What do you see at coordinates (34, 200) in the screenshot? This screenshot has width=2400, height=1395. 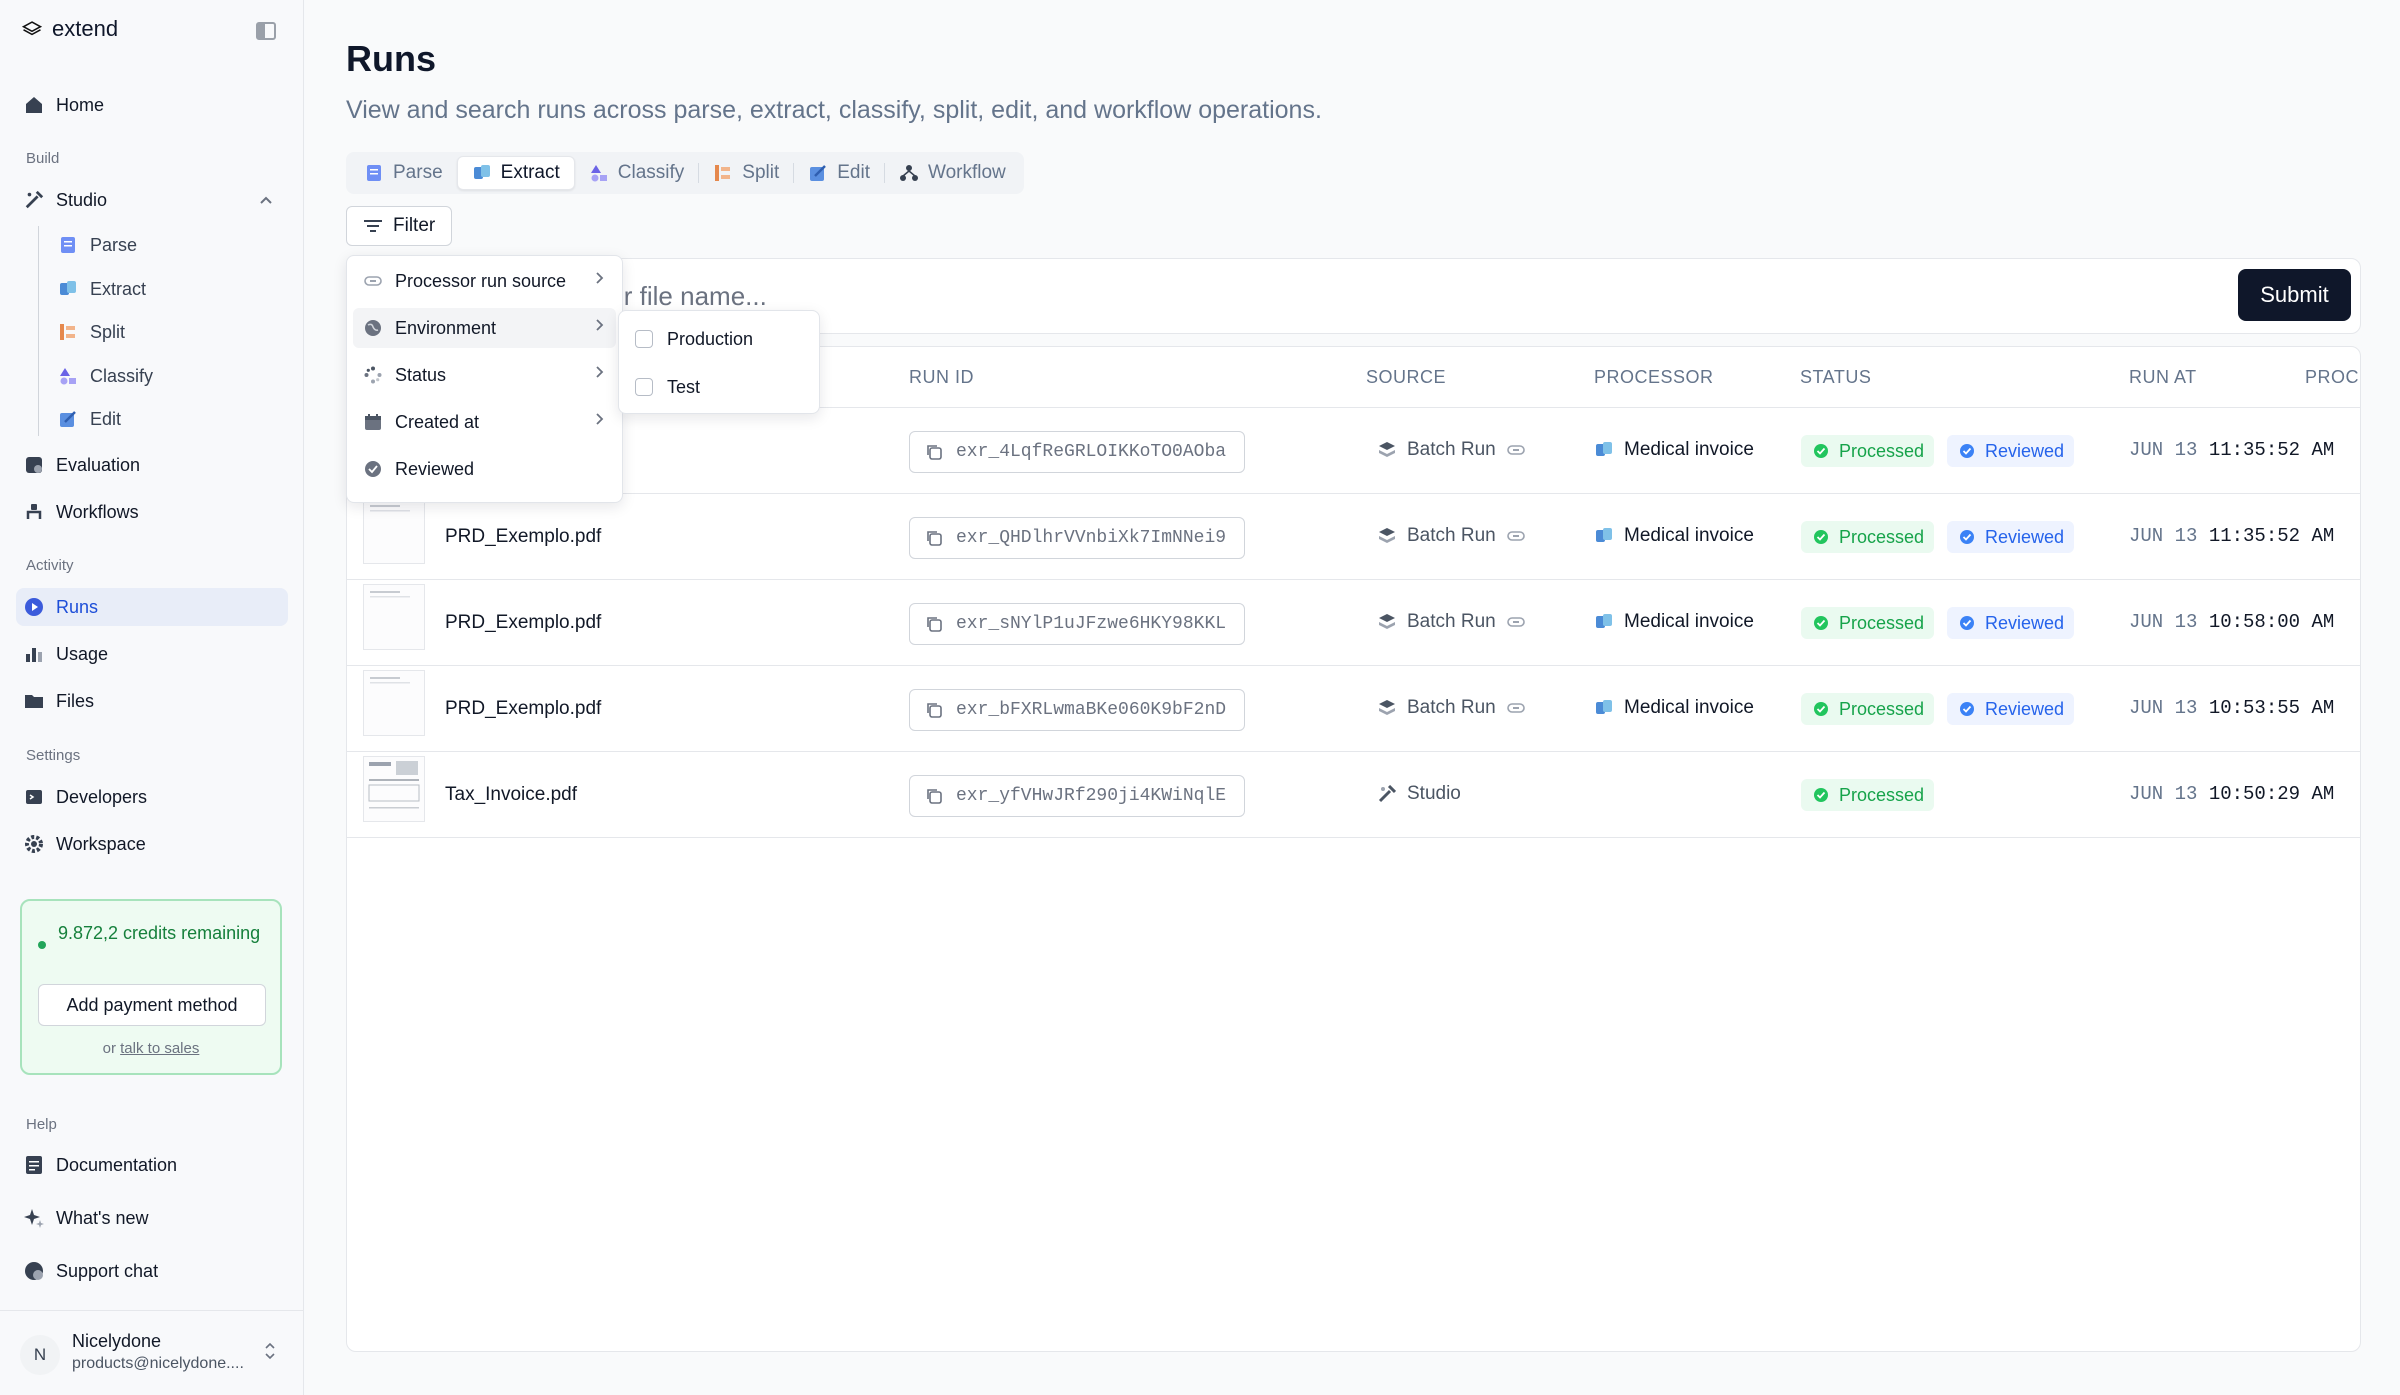 I see `studio-icon` at bounding box center [34, 200].